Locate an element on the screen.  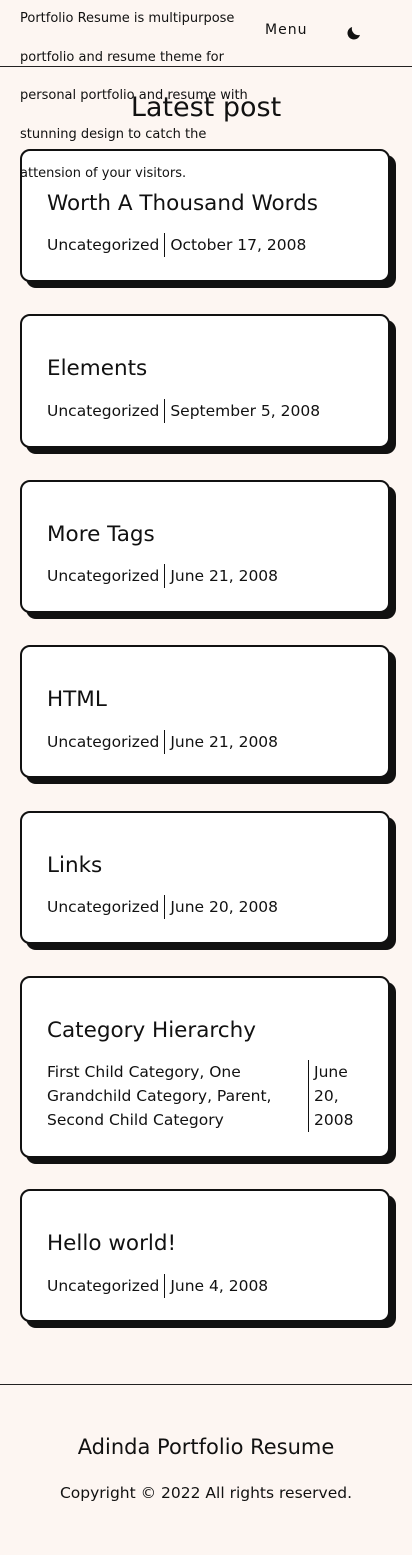
post-card: Elements Uncategorized September 5, 2008 is located at coordinates (205, 381).